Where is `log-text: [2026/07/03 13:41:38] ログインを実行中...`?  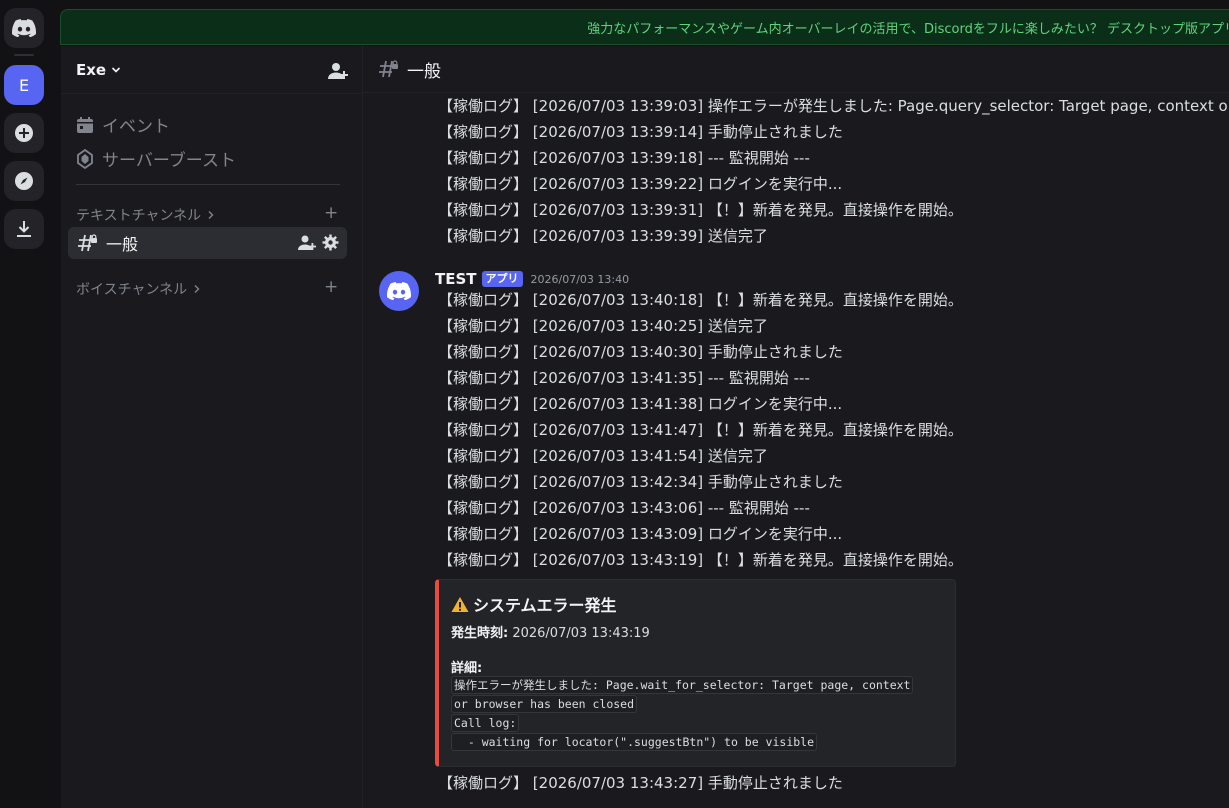 log-text: [2026/07/03 13:41:38] ログインを実行中... is located at coordinates (687, 404).